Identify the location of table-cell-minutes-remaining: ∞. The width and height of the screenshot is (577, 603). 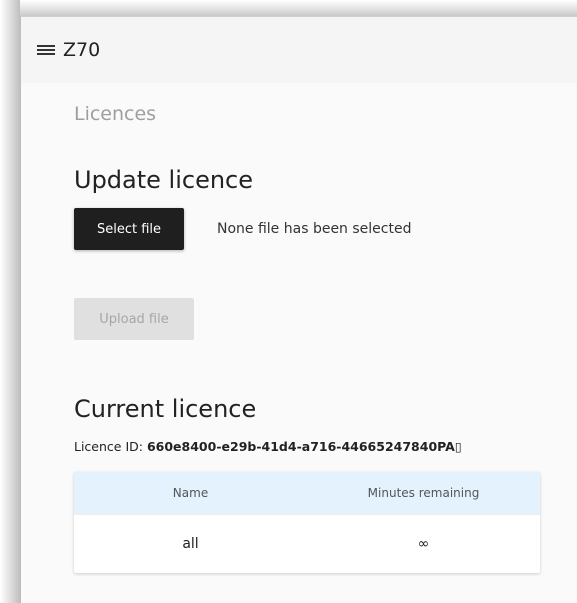
(423, 543).